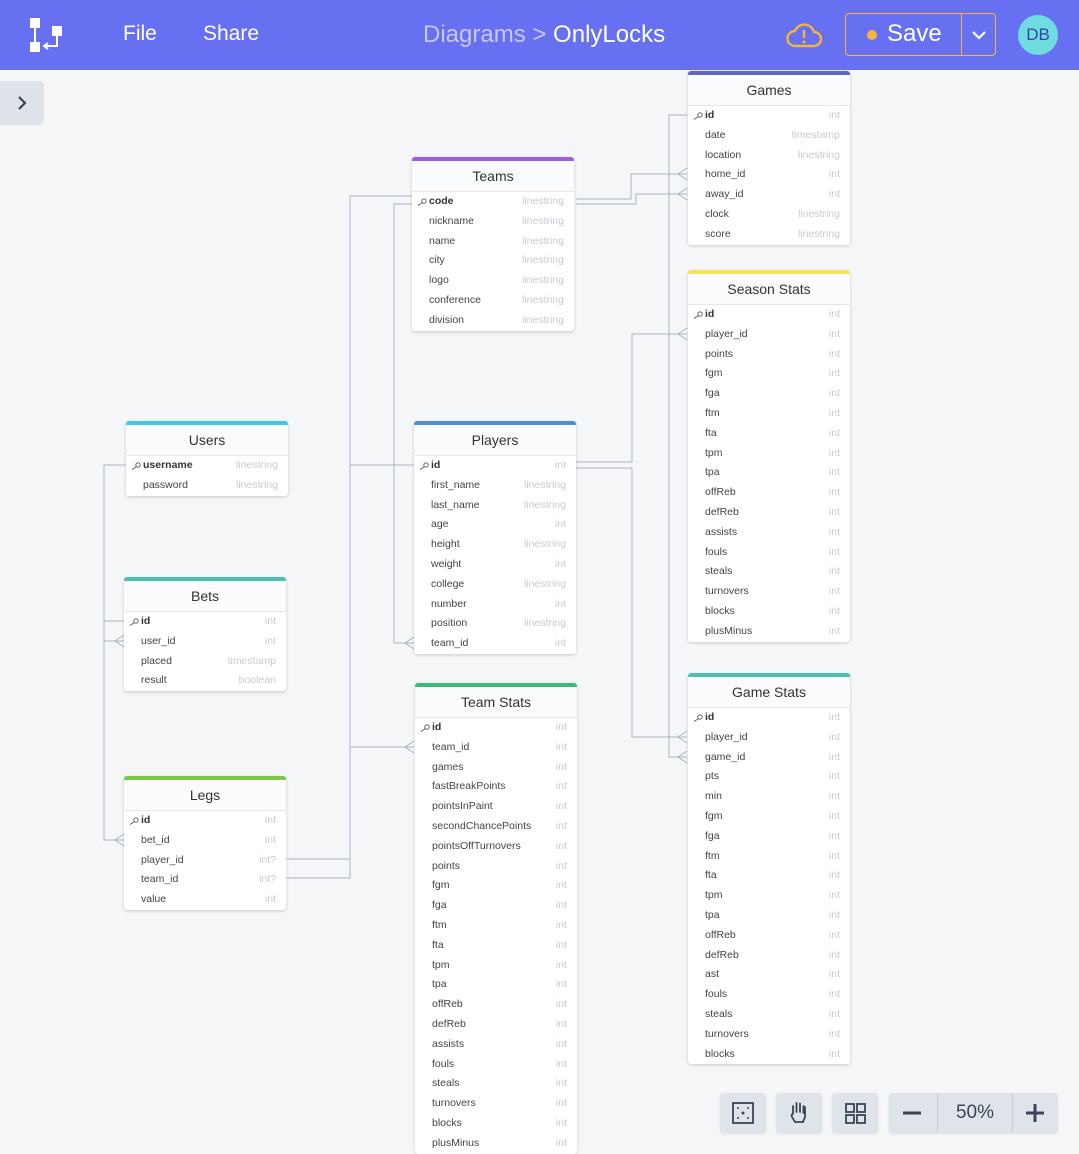 The image size is (1079, 1154). Describe the element at coordinates (205, 795) in the screenshot. I see `table-title: Legs` at that location.